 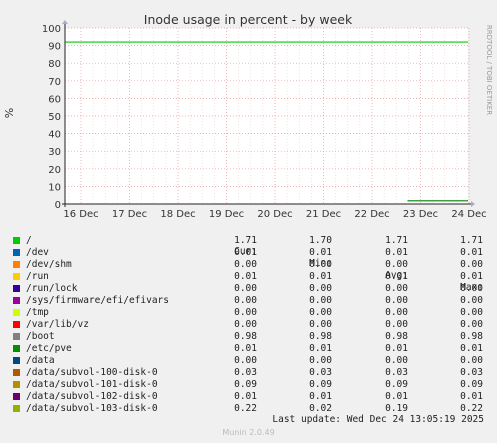 What do you see at coordinates (80, 214) in the screenshot?
I see `x-tick-label: 16 Dec` at bounding box center [80, 214].